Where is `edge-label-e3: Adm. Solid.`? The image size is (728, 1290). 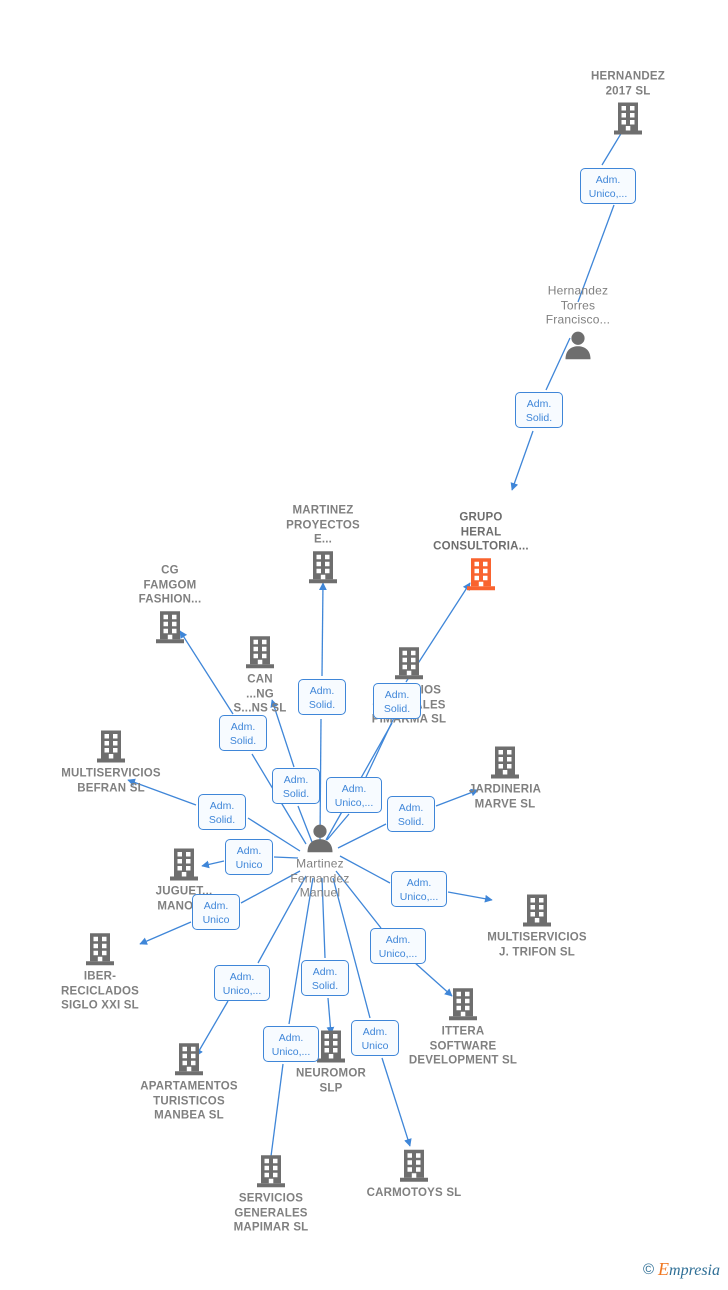
edge-label-e3: Adm. Solid. is located at coordinates (397, 701).